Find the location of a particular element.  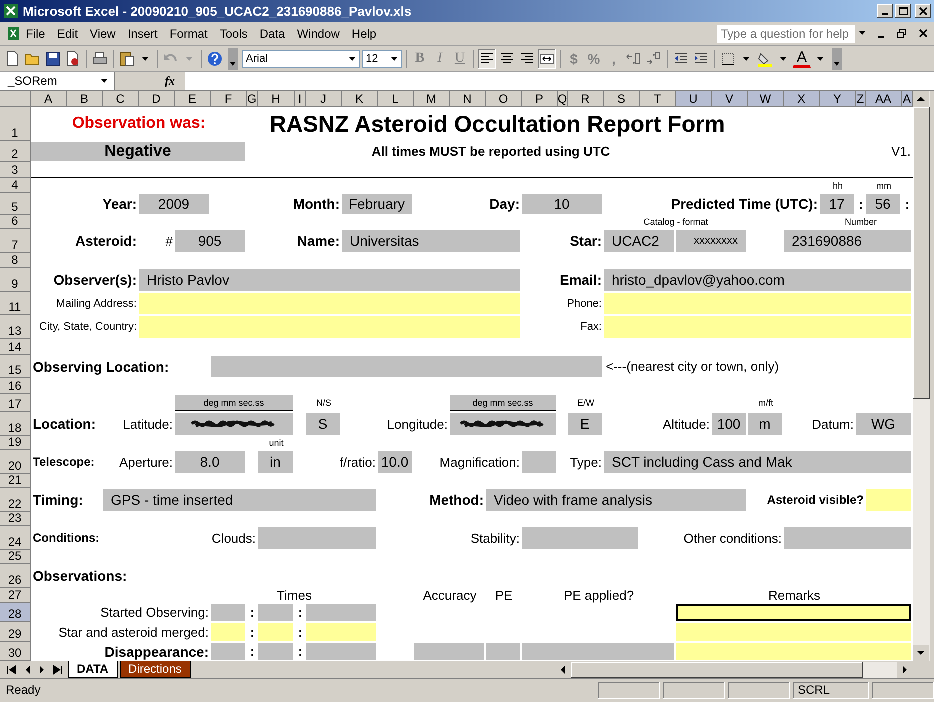

value-cell: hristo_dpavlov@yahoo.com is located at coordinates (757, 280).